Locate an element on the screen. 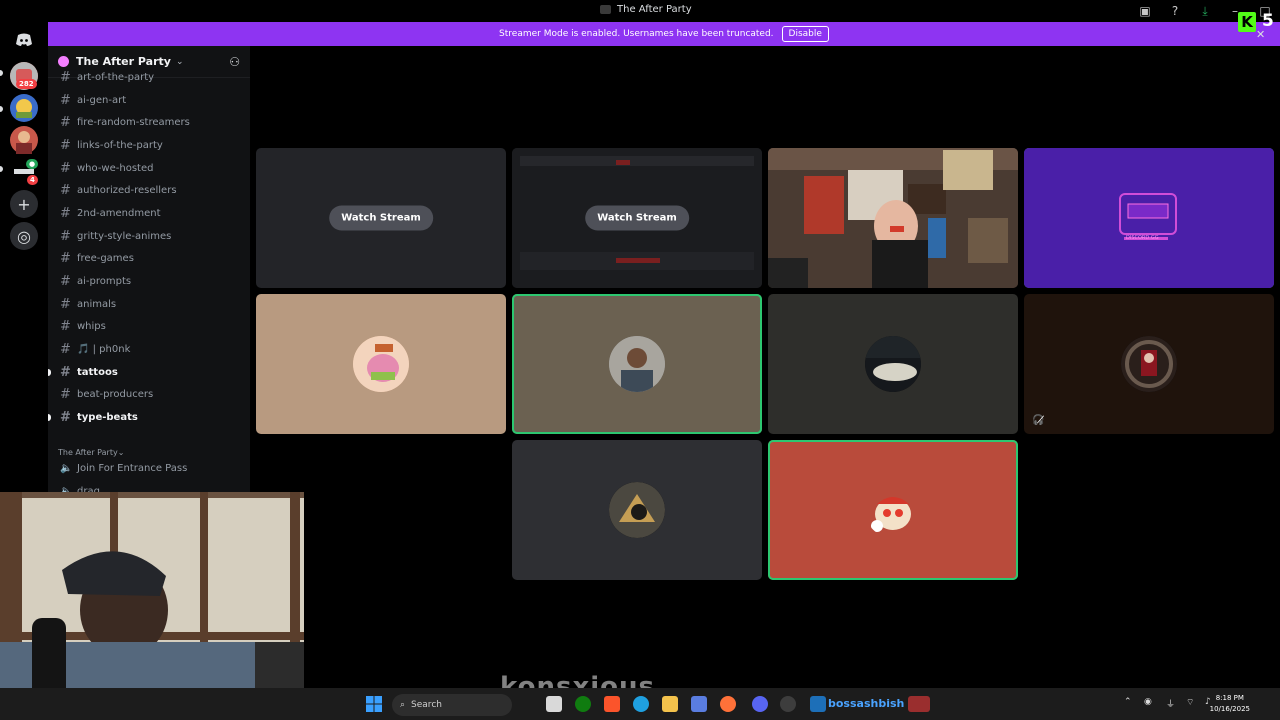 This screenshot has width=1280, height=720. channel-item: # type-beats is located at coordinates (149, 417).